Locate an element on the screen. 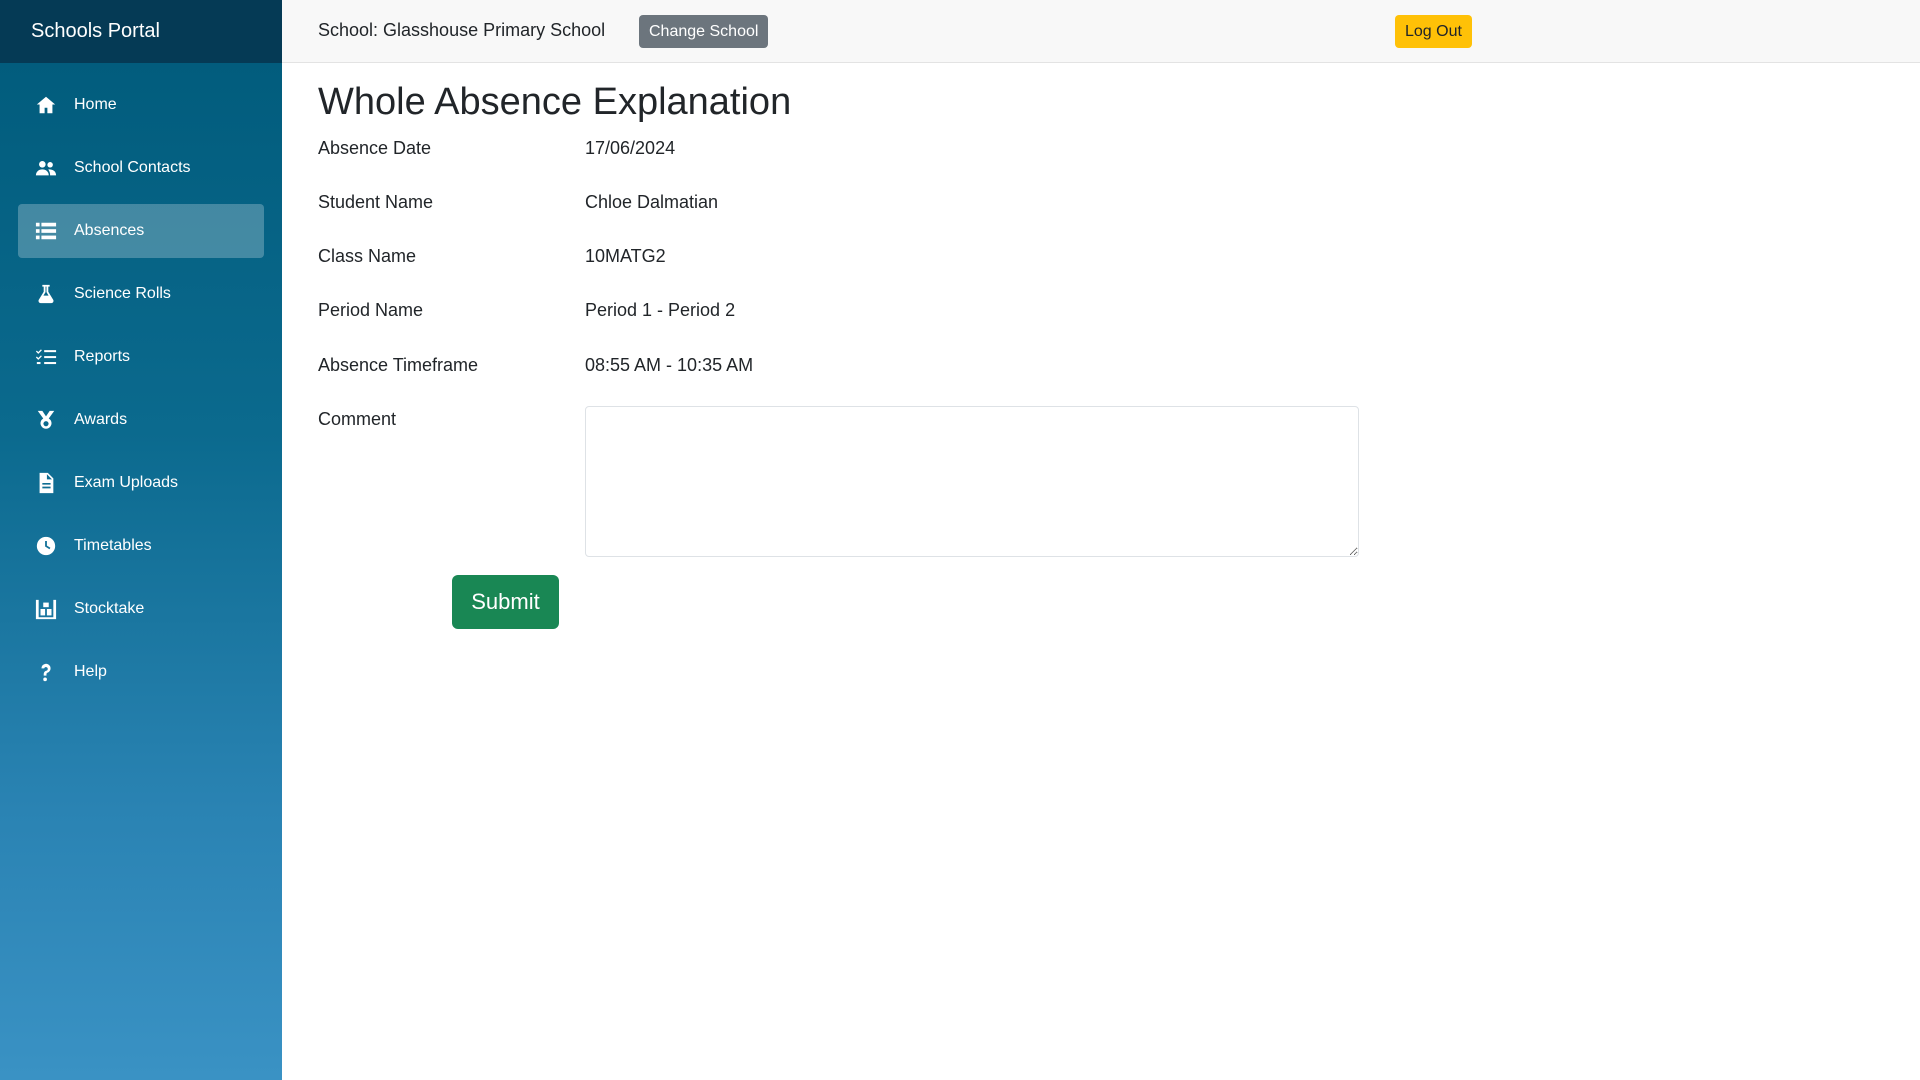 The height and width of the screenshot is (1080, 1920). sidebar-item-label: Home is located at coordinates (95, 104).